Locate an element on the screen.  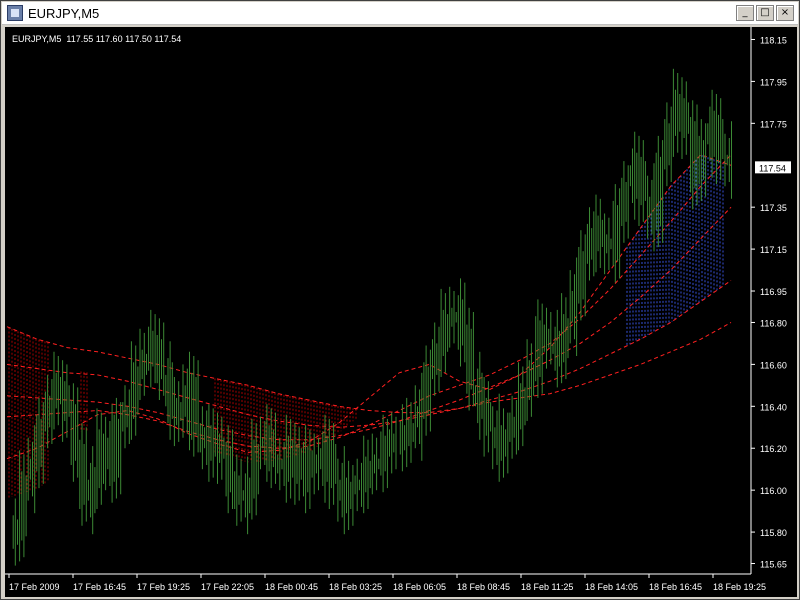
y-tick-label: 116.60 is located at coordinates (773, 365).